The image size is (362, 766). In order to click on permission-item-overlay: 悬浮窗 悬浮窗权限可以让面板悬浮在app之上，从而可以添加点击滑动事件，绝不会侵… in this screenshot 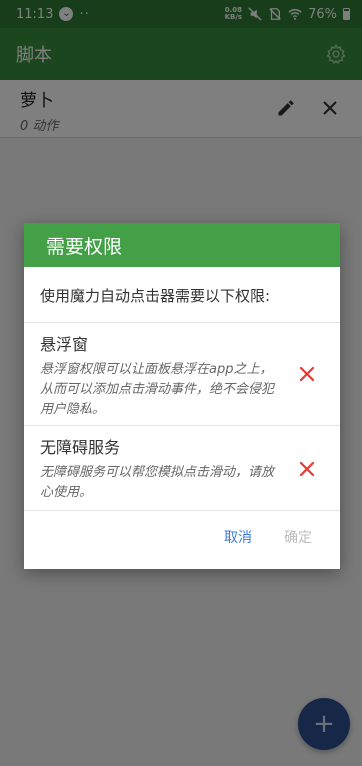, I will do `click(182, 374)`.